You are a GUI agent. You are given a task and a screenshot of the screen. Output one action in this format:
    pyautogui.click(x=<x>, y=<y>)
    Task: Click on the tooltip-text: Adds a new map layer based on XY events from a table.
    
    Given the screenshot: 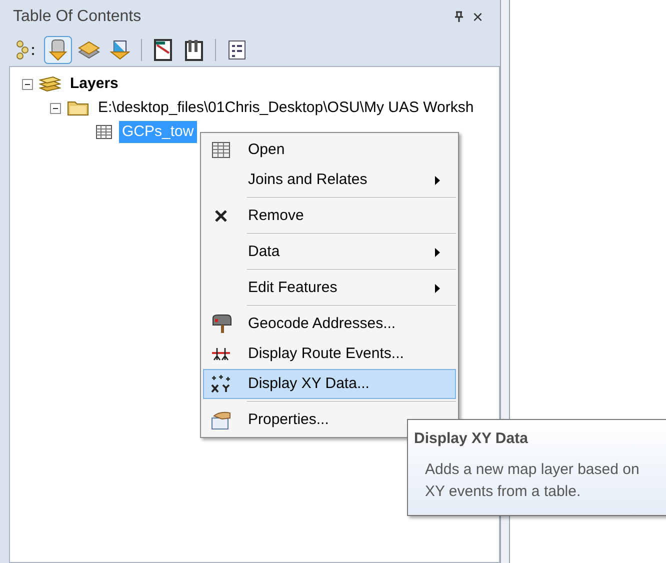 What is the action you would take?
    pyautogui.click(x=532, y=481)
    